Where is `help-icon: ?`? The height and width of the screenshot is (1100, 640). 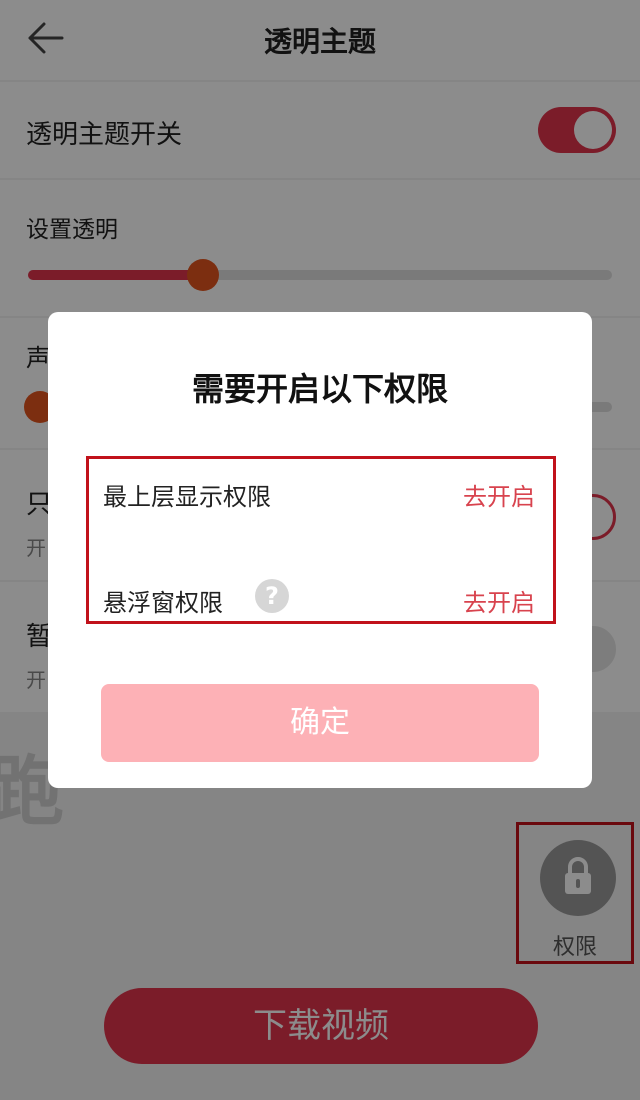 help-icon: ? is located at coordinates (272, 596).